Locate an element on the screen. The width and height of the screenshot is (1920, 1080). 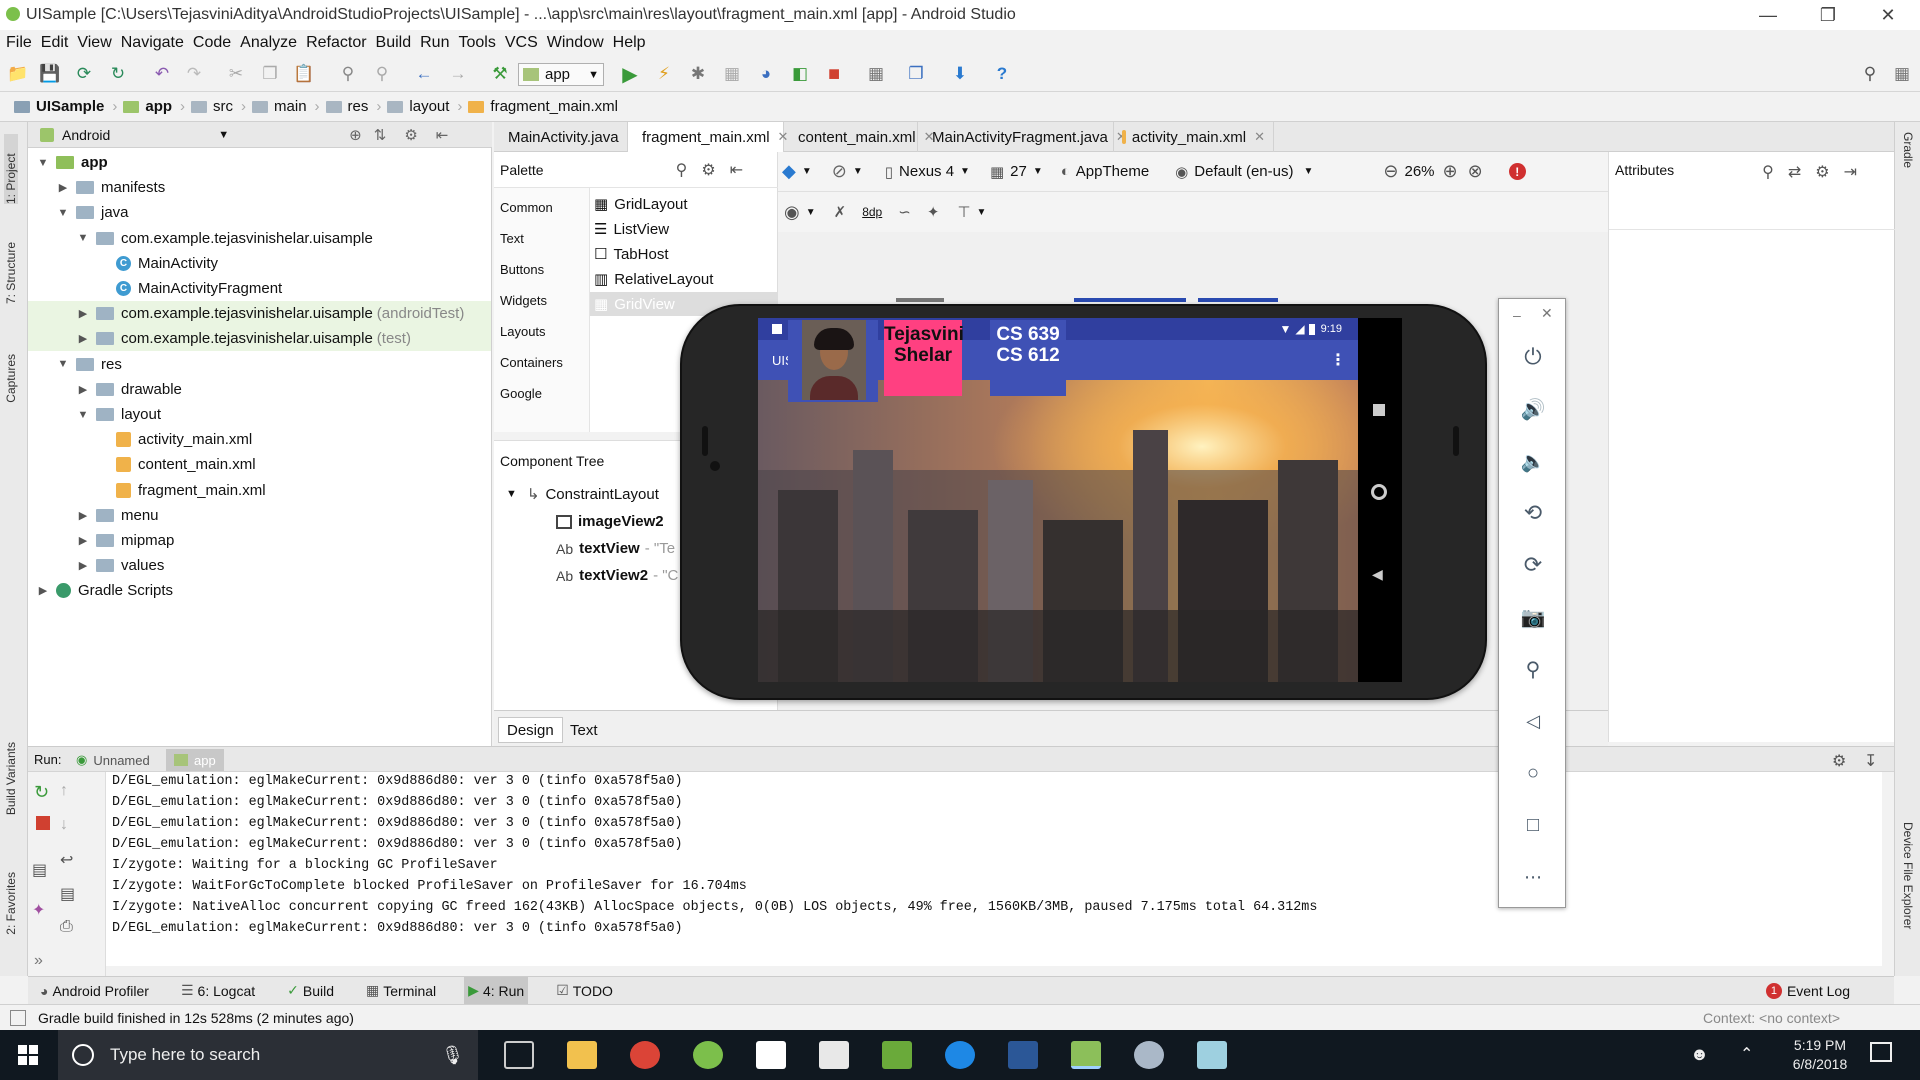
palette-category: Common is located at coordinates (526, 207).